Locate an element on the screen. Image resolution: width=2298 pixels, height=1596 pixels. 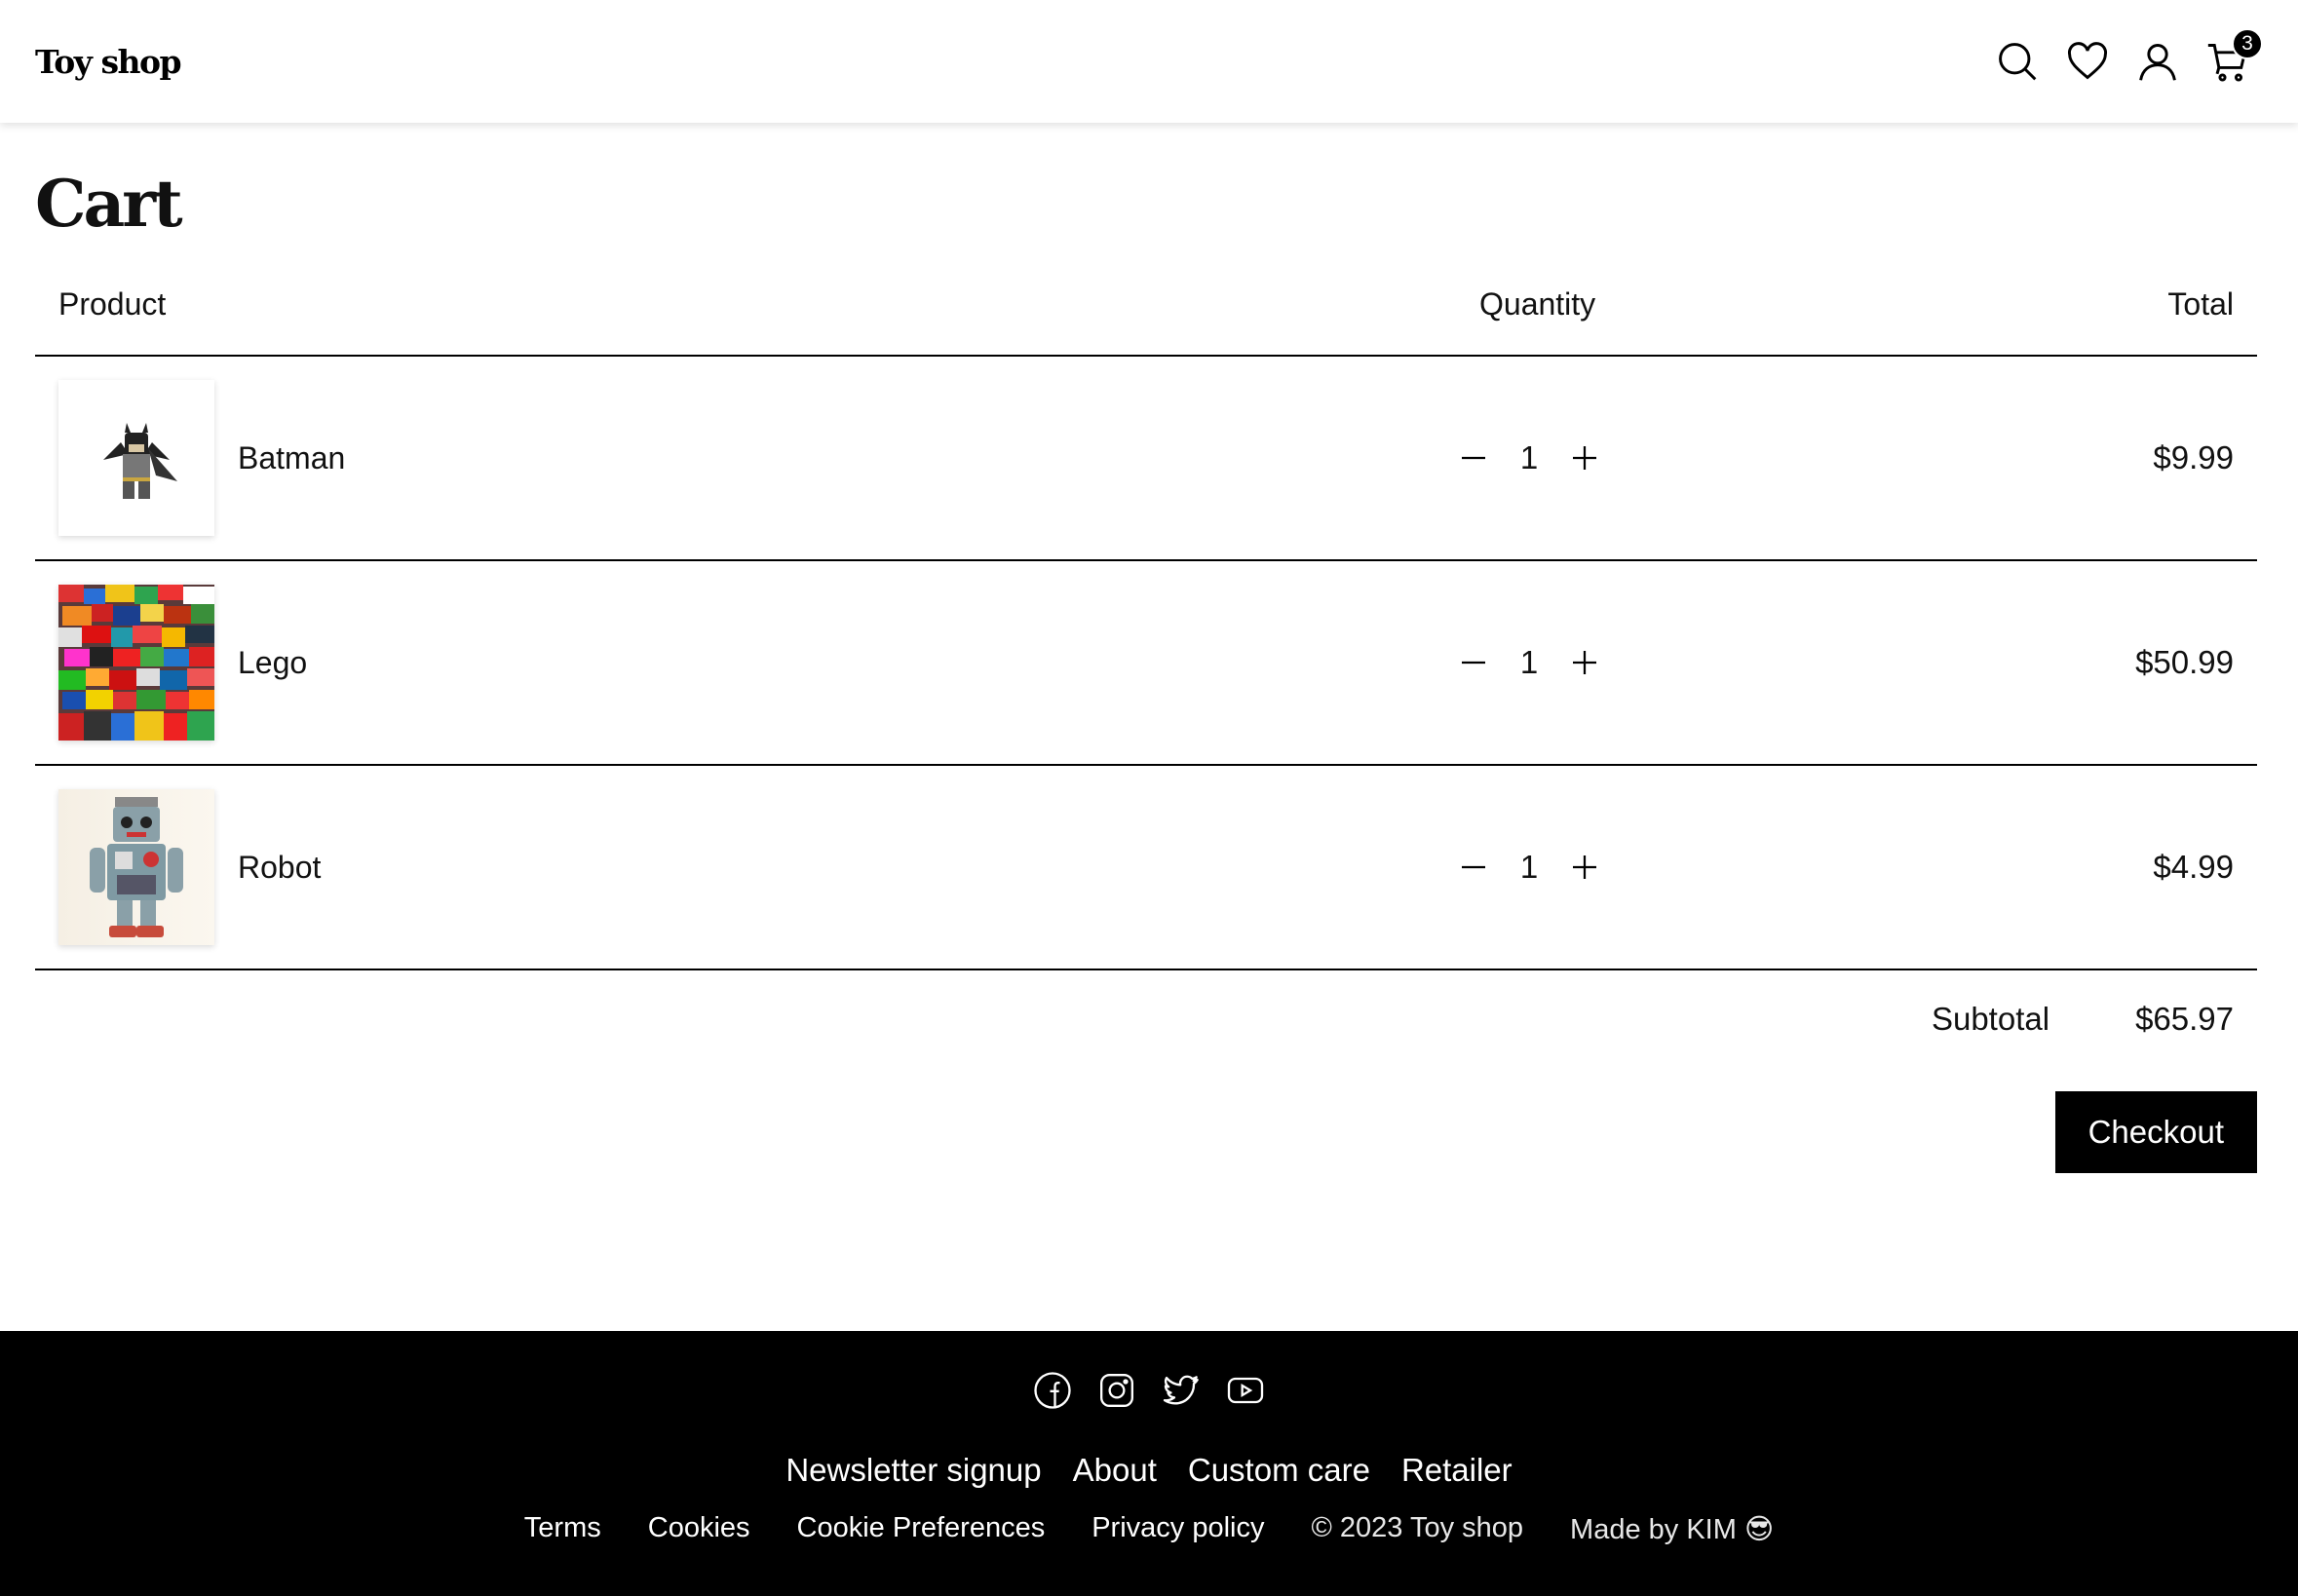
facebook-icon is located at coordinates (1052, 1390).